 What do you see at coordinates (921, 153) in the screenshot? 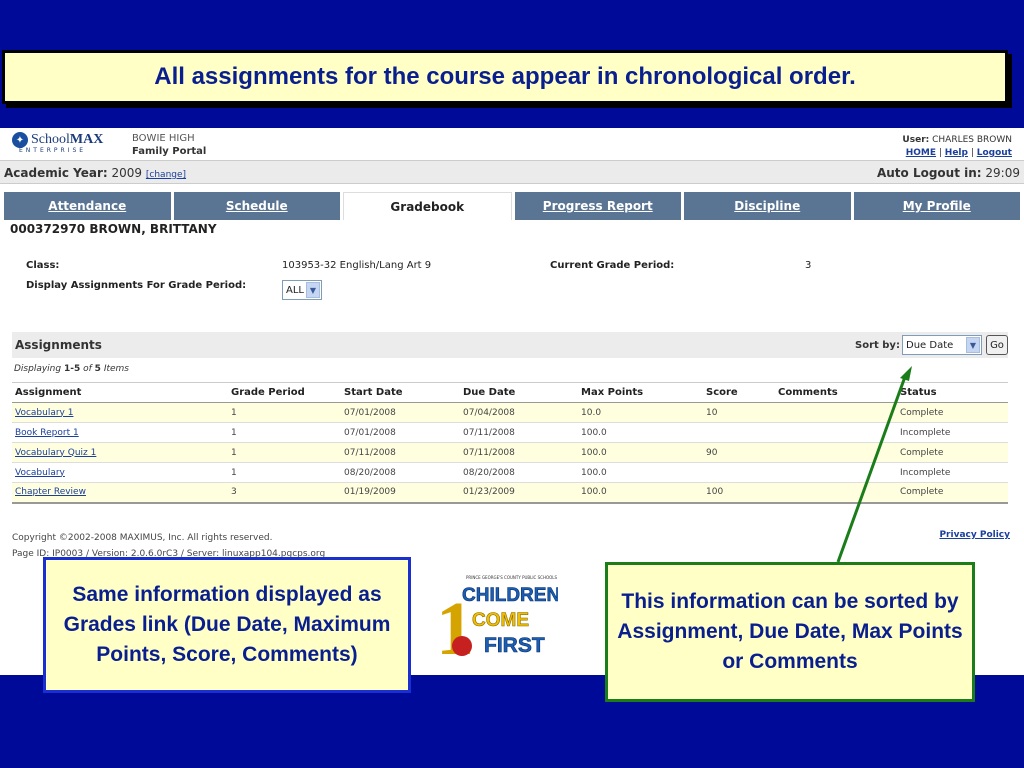
I see `home-link: HOME` at bounding box center [921, 153].